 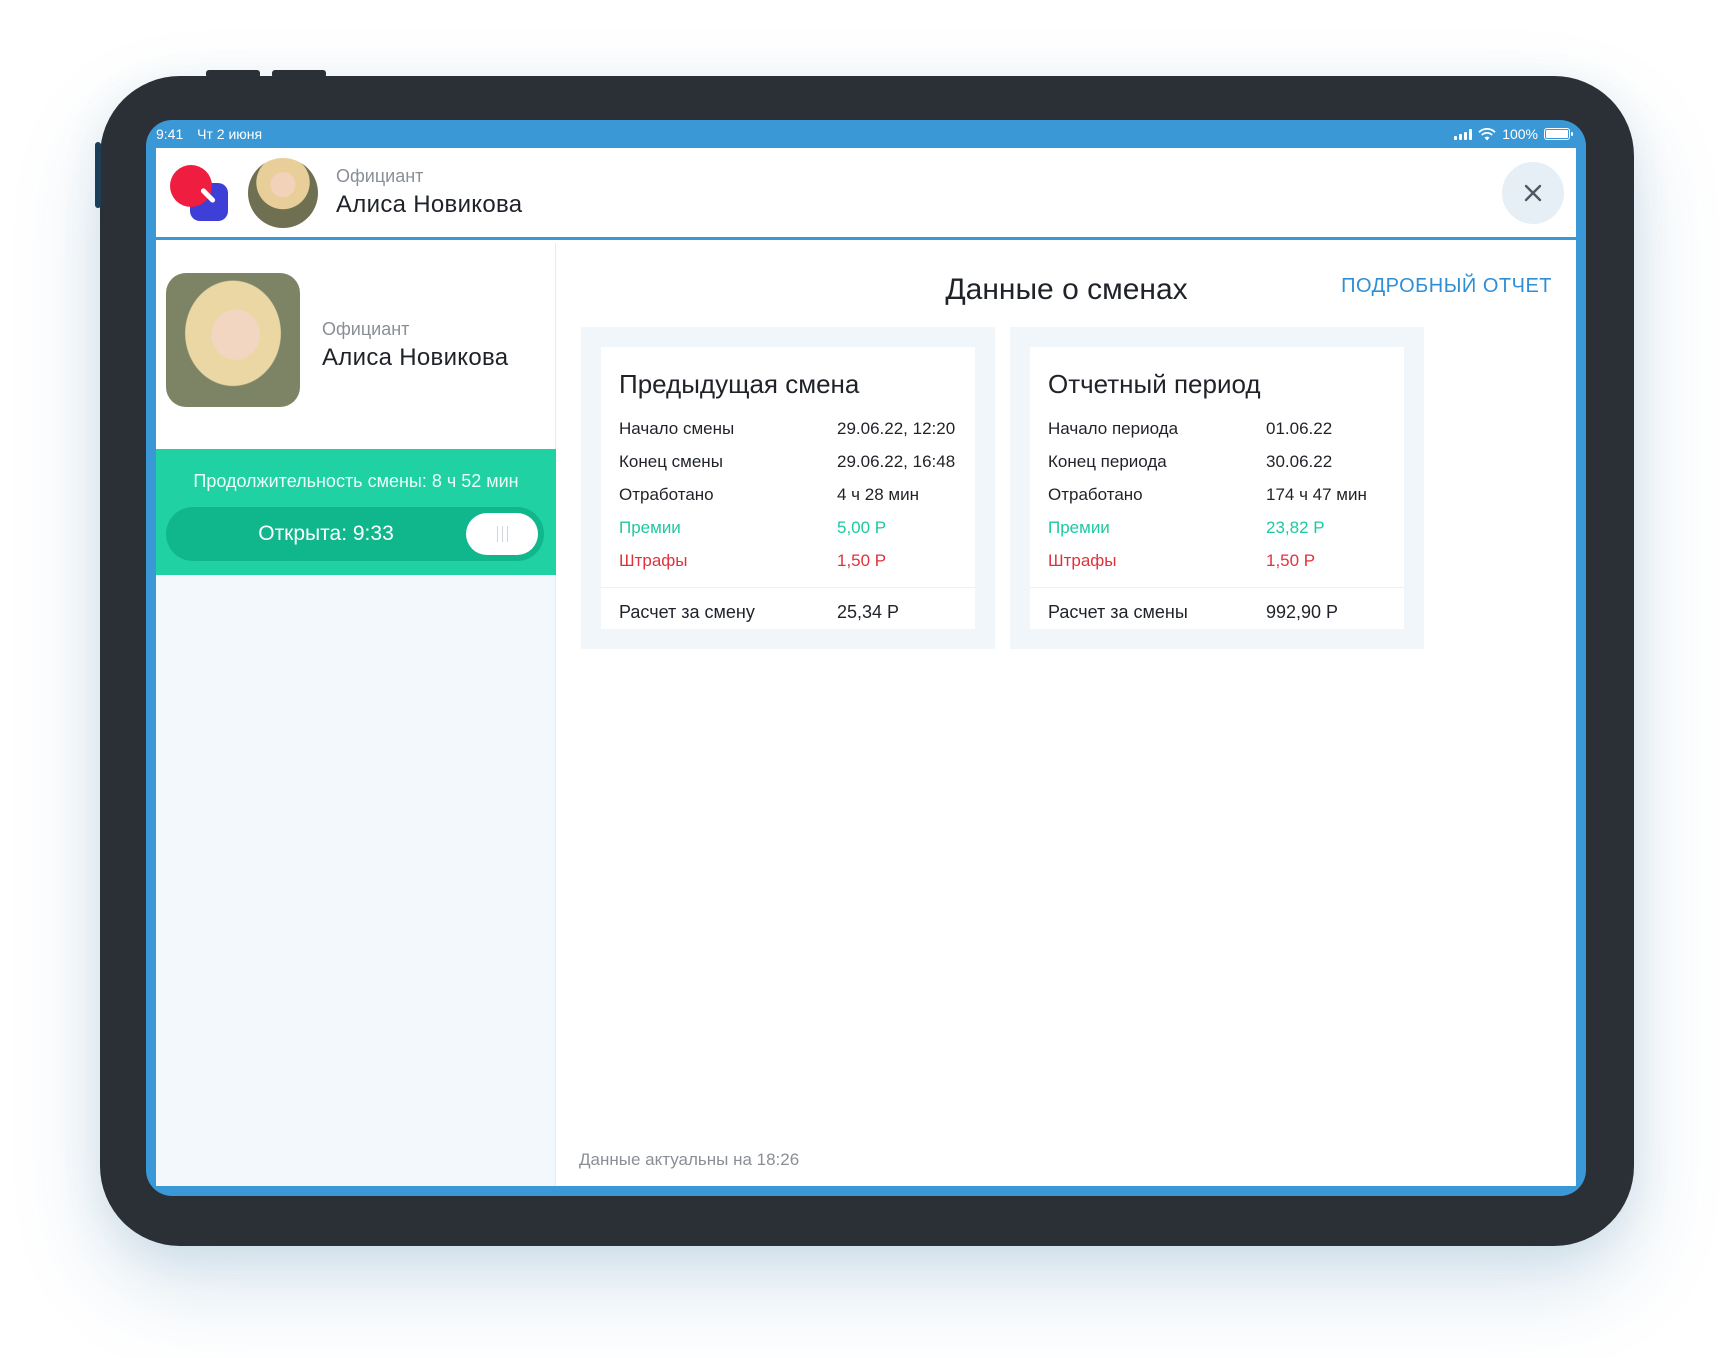 What do you see at coordinates (1107, 461) in the screenshot?
I see `stat-label: Конец периода` at bounding box center [1107, 461].